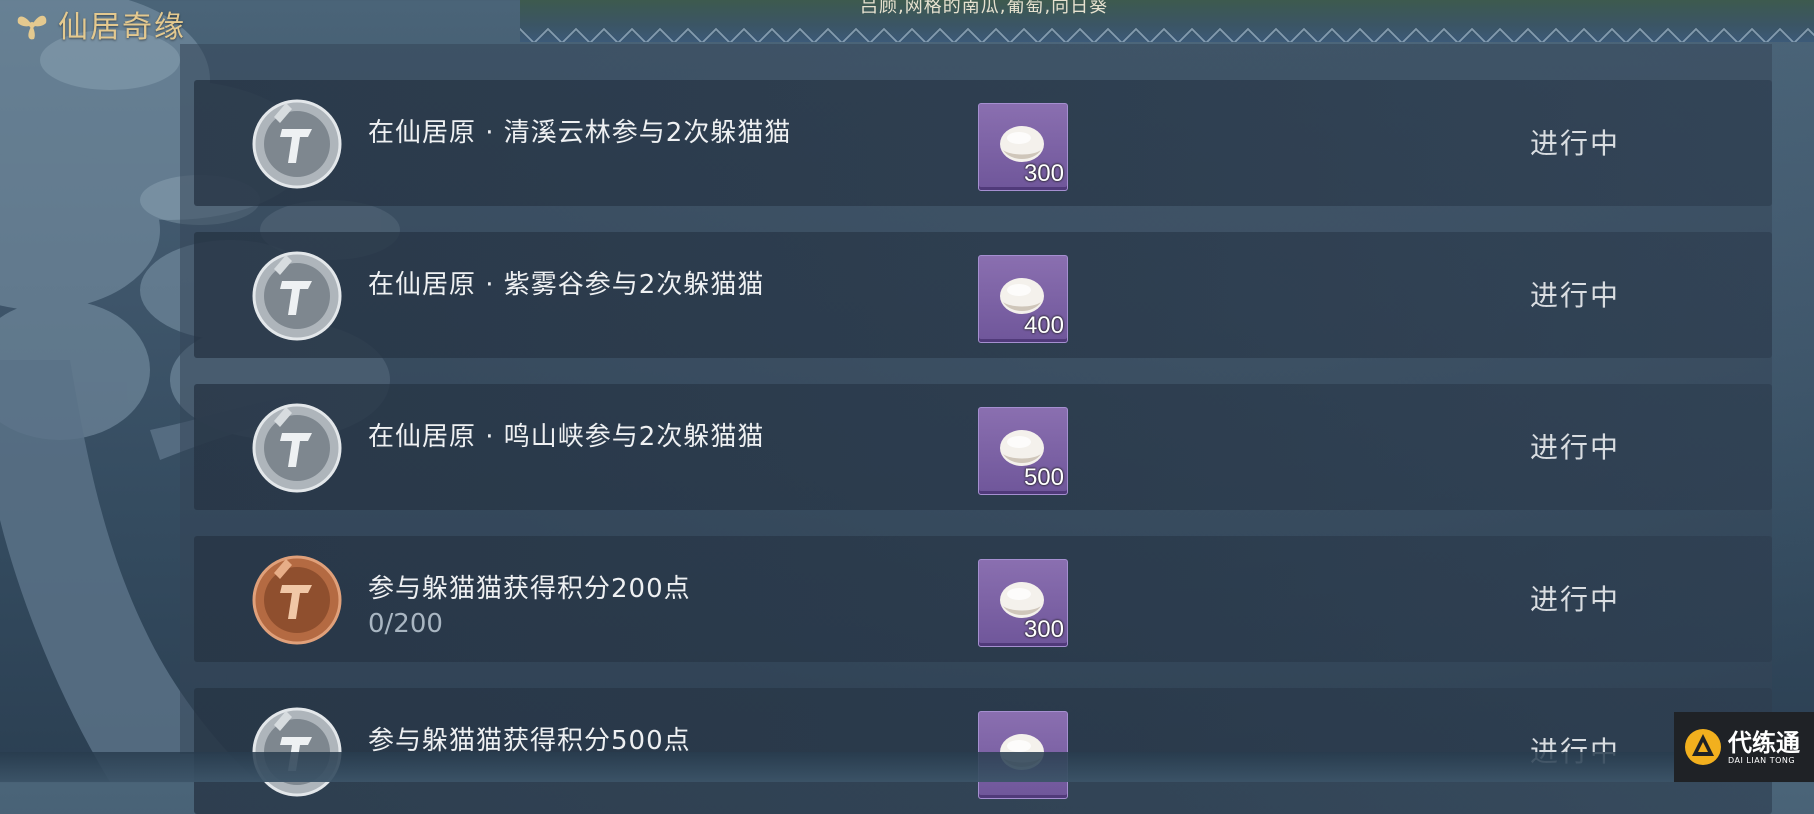  What do you see at coordinates (1043, 477) in the screenshot?
I see `reward-amount: 500` at bounding box center [1043, 477].